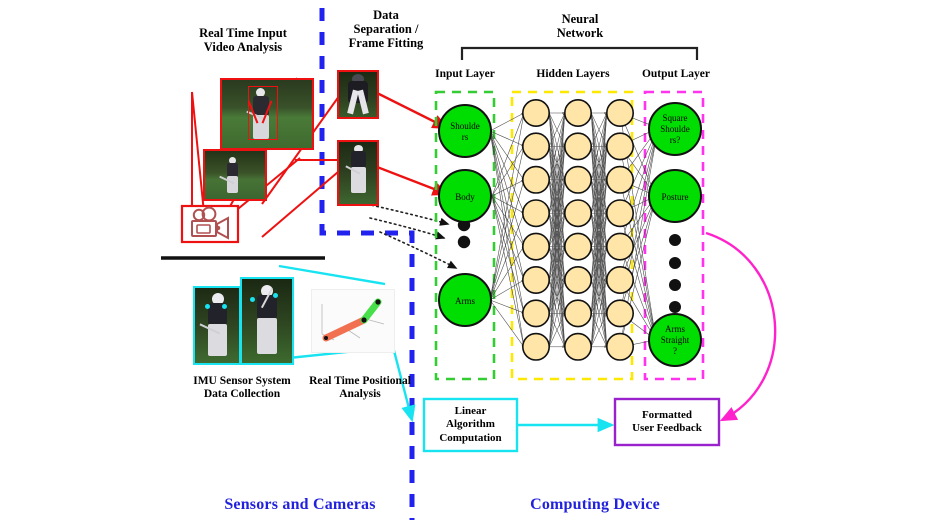 Image resolution: width=943 pixels, height=526 pixels. What do you see at coordinates (386, 43) in the screenshot?
I see `label-data-separation-line3: Frame Fitting` at bounding box center [386, 43].